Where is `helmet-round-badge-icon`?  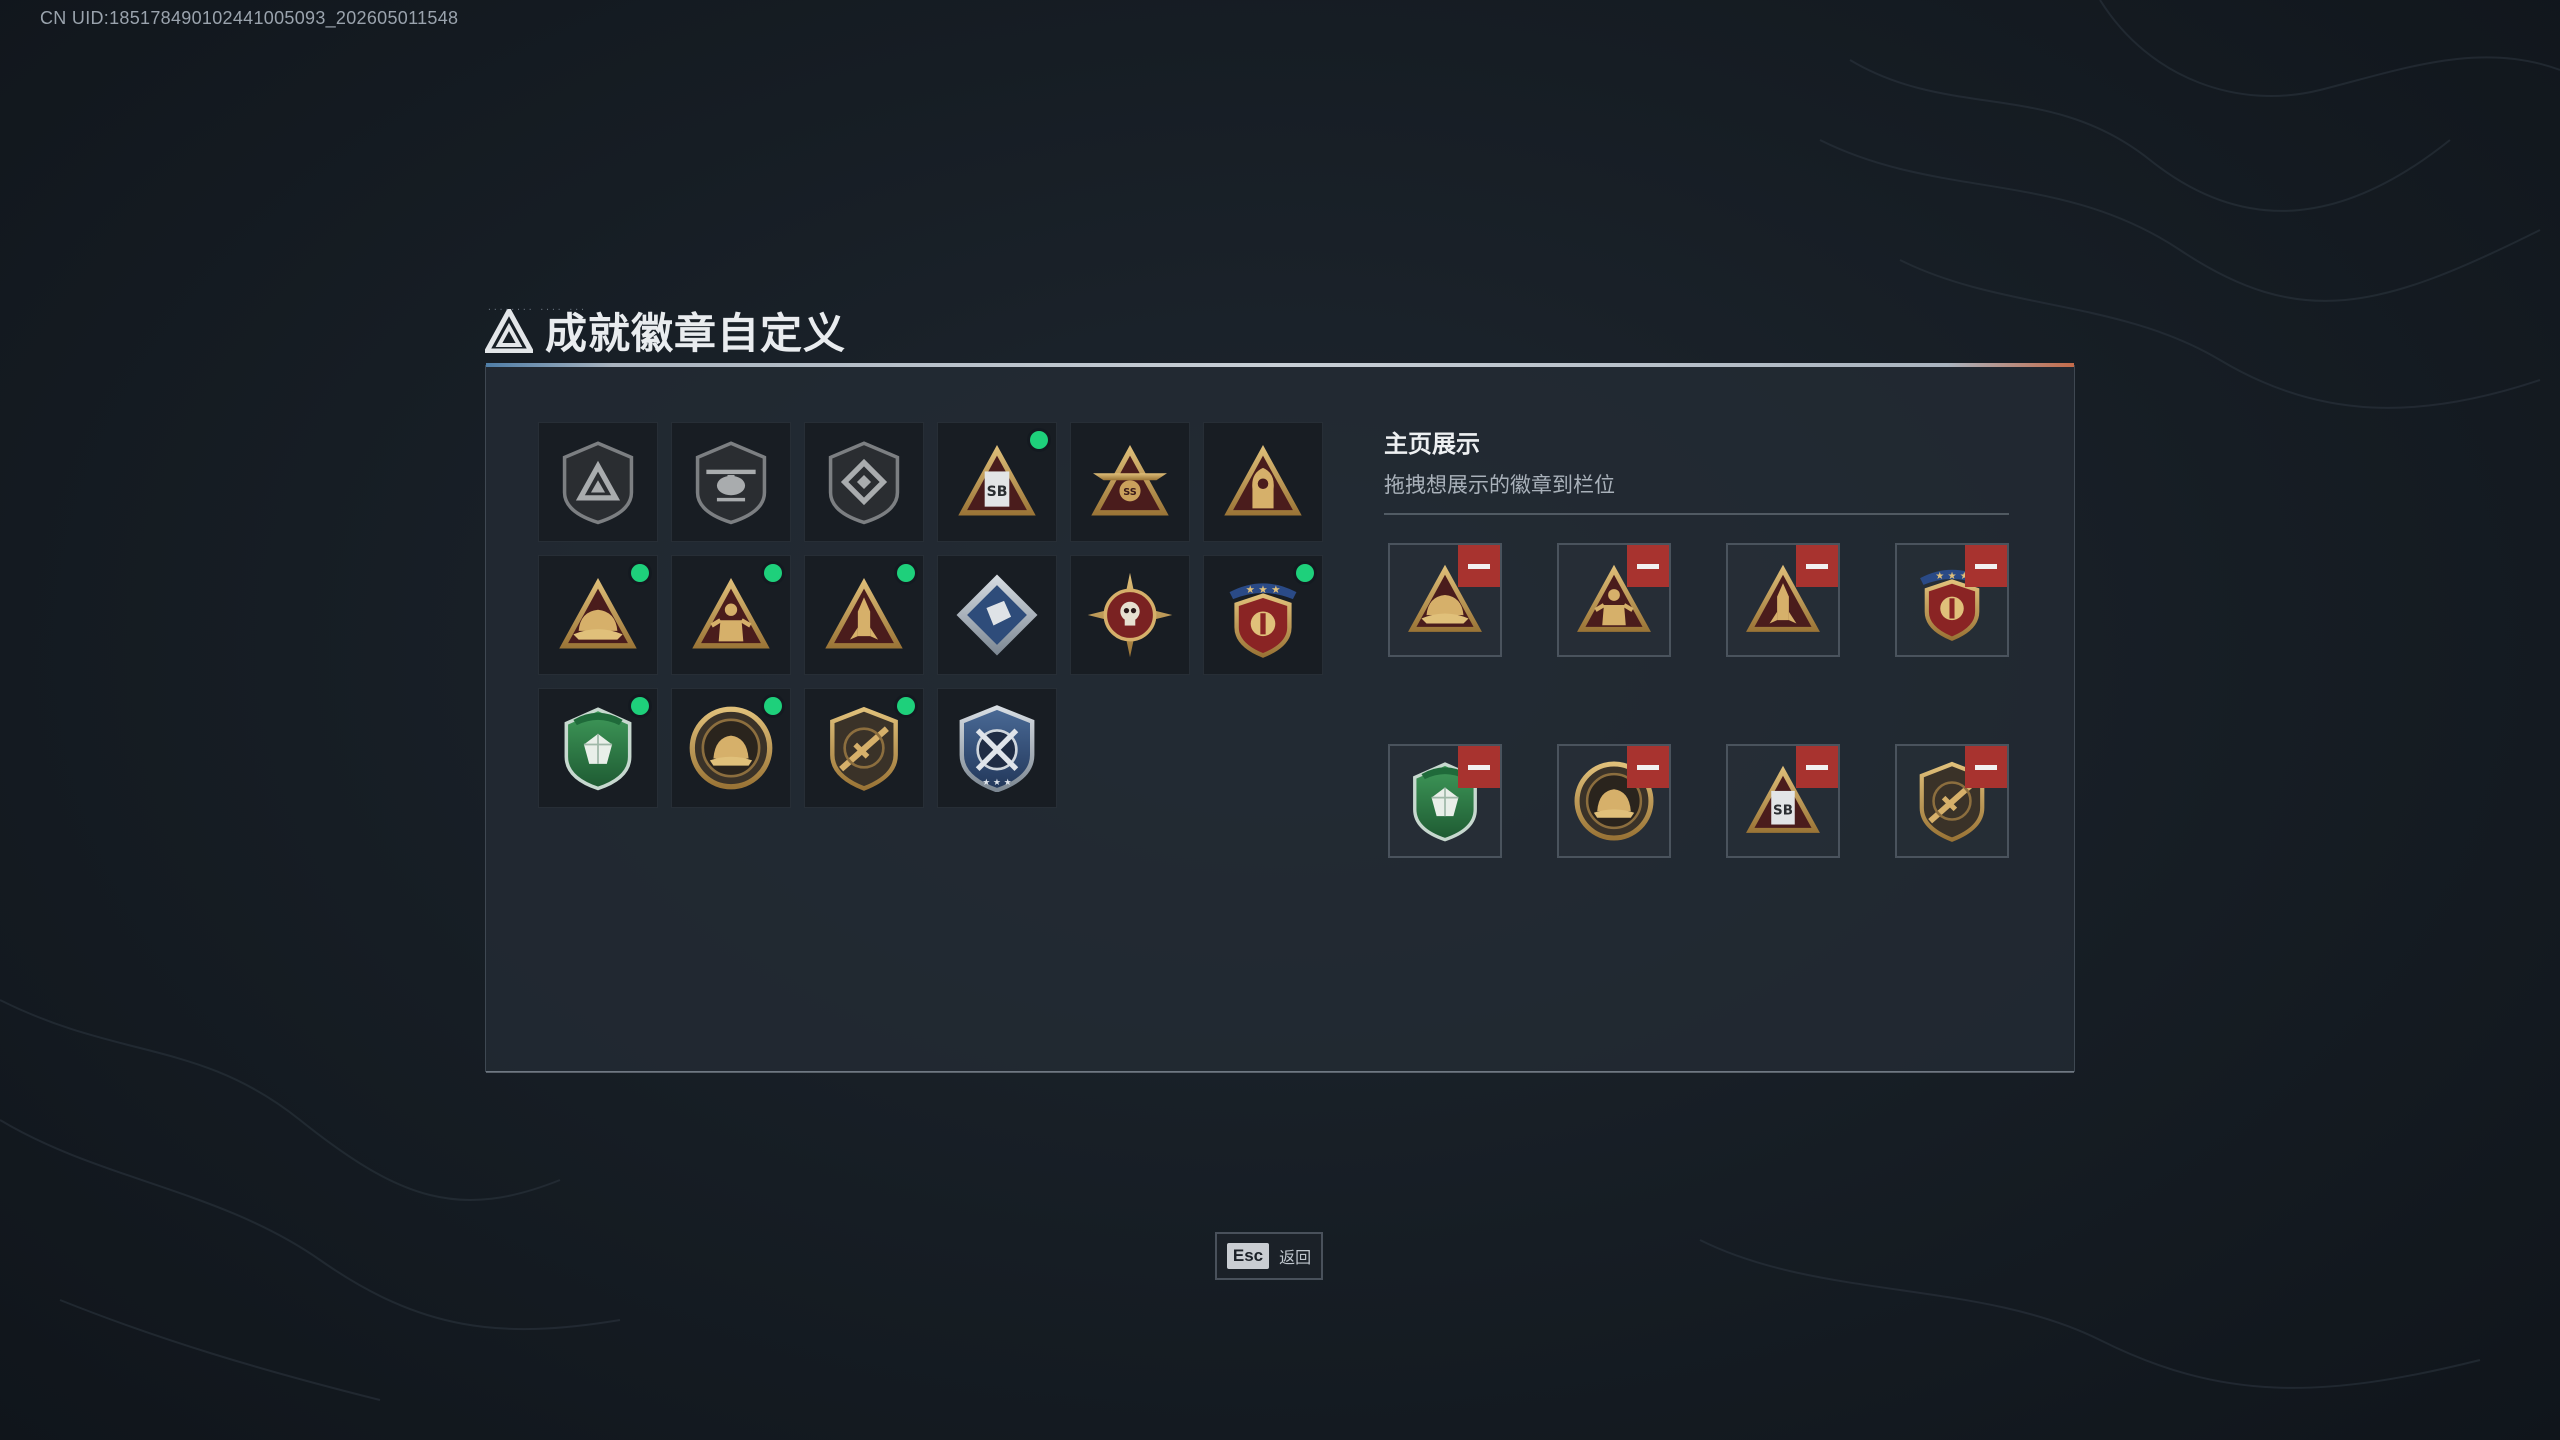 helmet-round-badge-icon is located at coordinates (731, 748).